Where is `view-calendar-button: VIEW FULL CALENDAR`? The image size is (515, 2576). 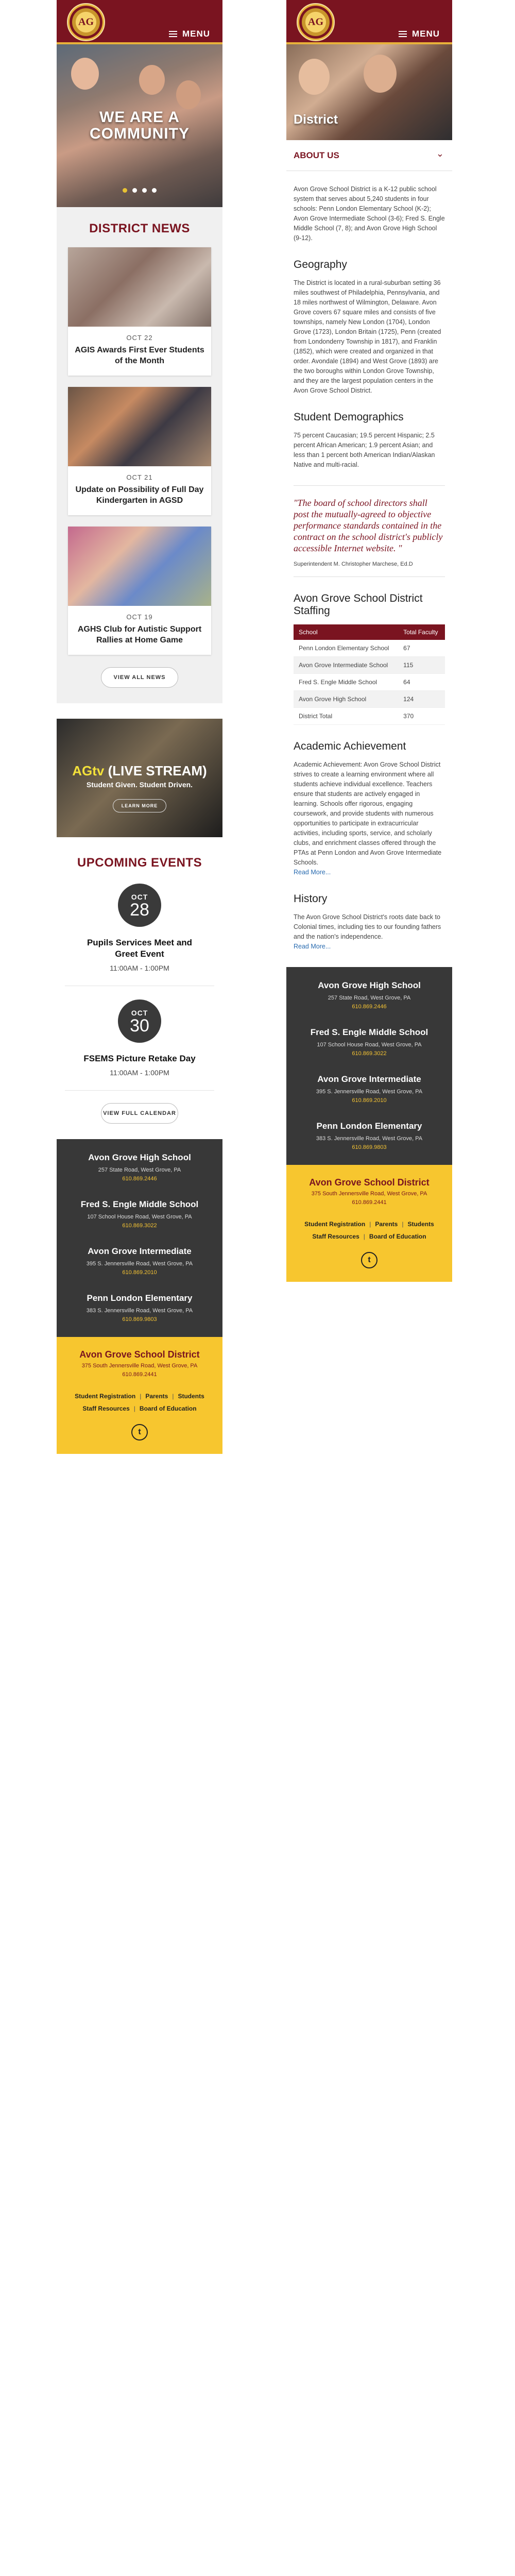
view-calendar-button: VIEW FULL CALENDAR is located at coordinates (139, 1113).